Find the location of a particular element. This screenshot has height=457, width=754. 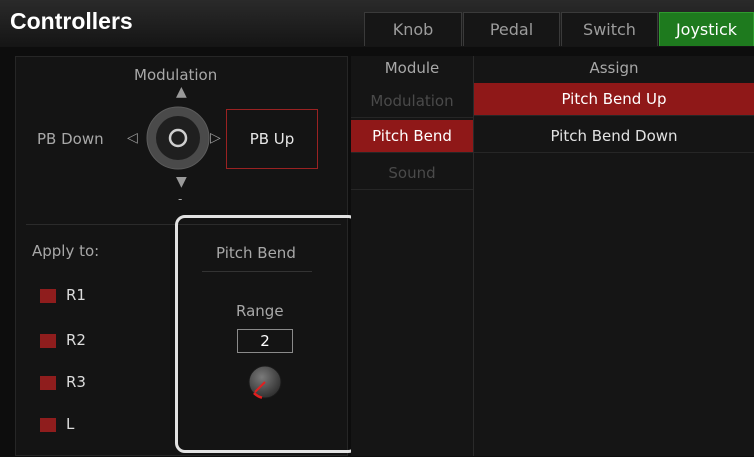

checkbox-r1-label: R1 is located at coordinates (76, 295).